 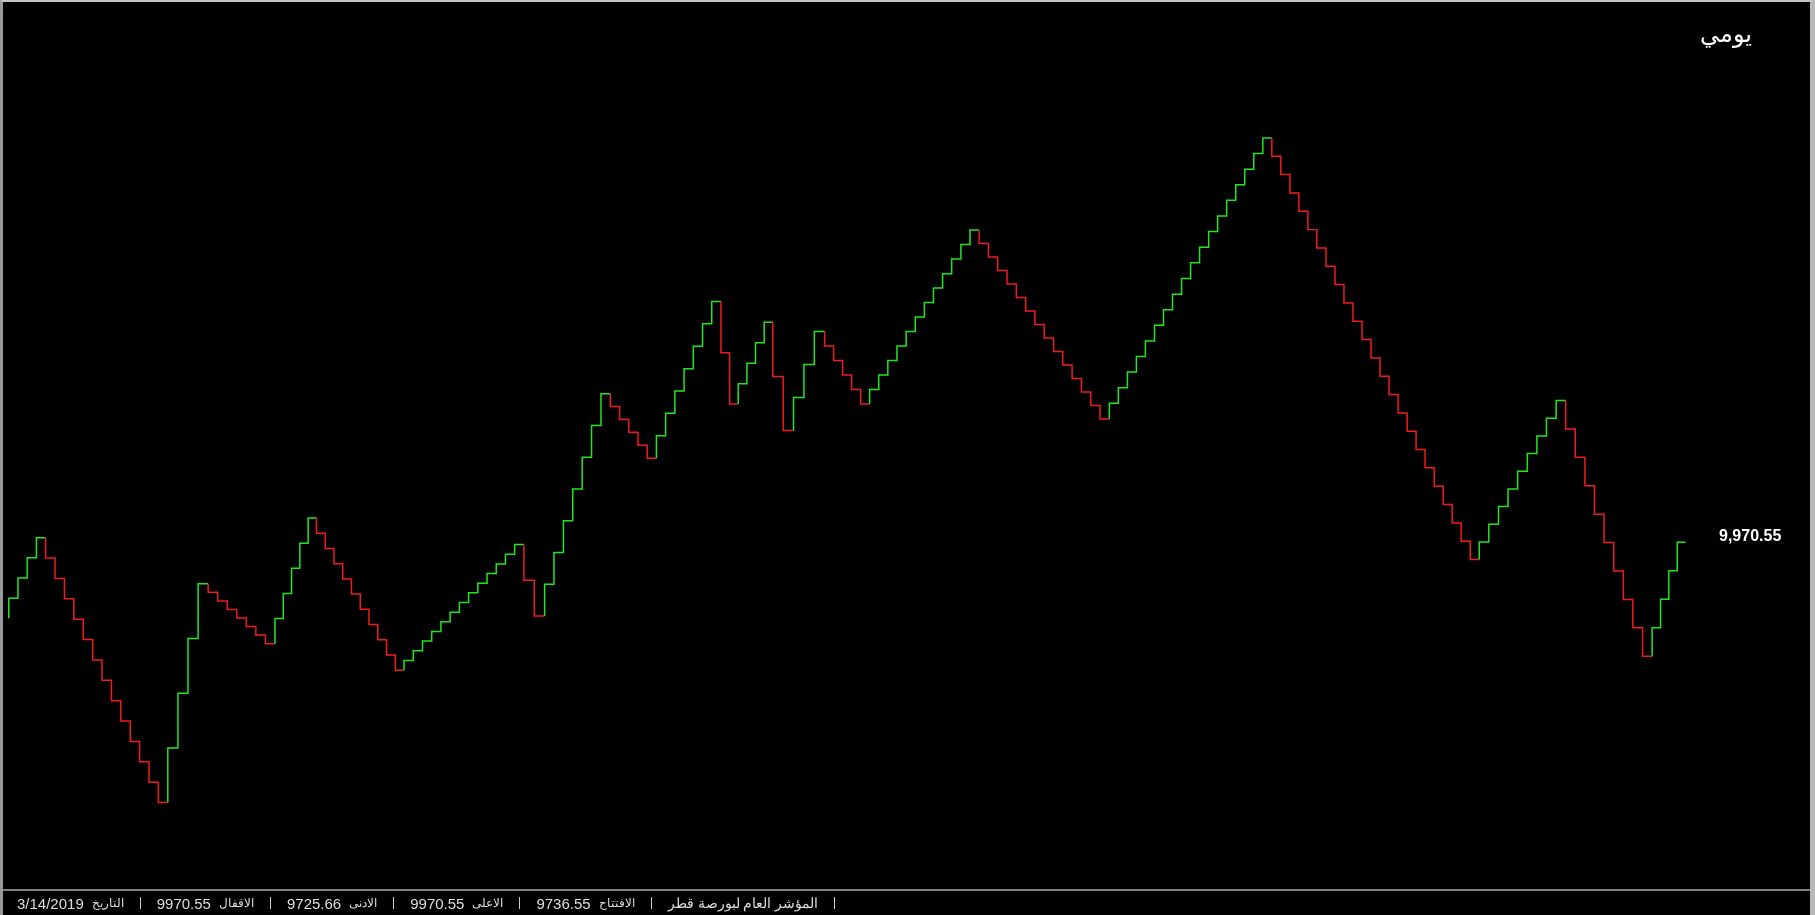 What do you see at coordinates (1750, 536) in the screenshot?
I see `last-value-label: 9,970.55` at bounding box center [1750, 536].